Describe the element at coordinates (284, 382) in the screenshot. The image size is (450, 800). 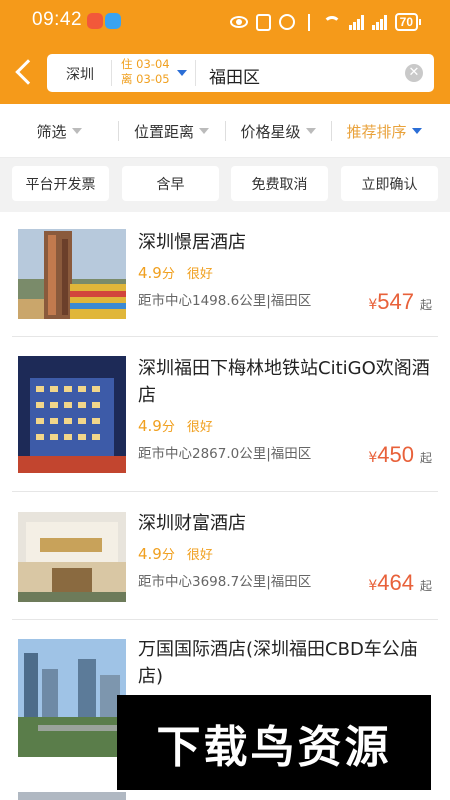
I see `hotel-name: 深圳福田下梅林地铁站CitiGO欢阁酒店` at that location.